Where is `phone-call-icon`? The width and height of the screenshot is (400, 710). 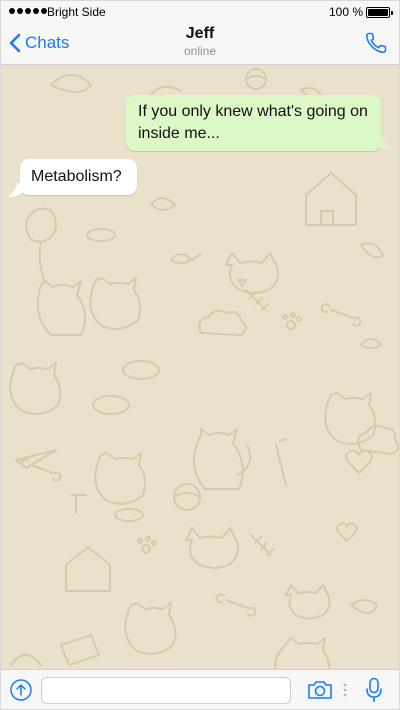
phone-call-icon is located at coordinates (376, 43).